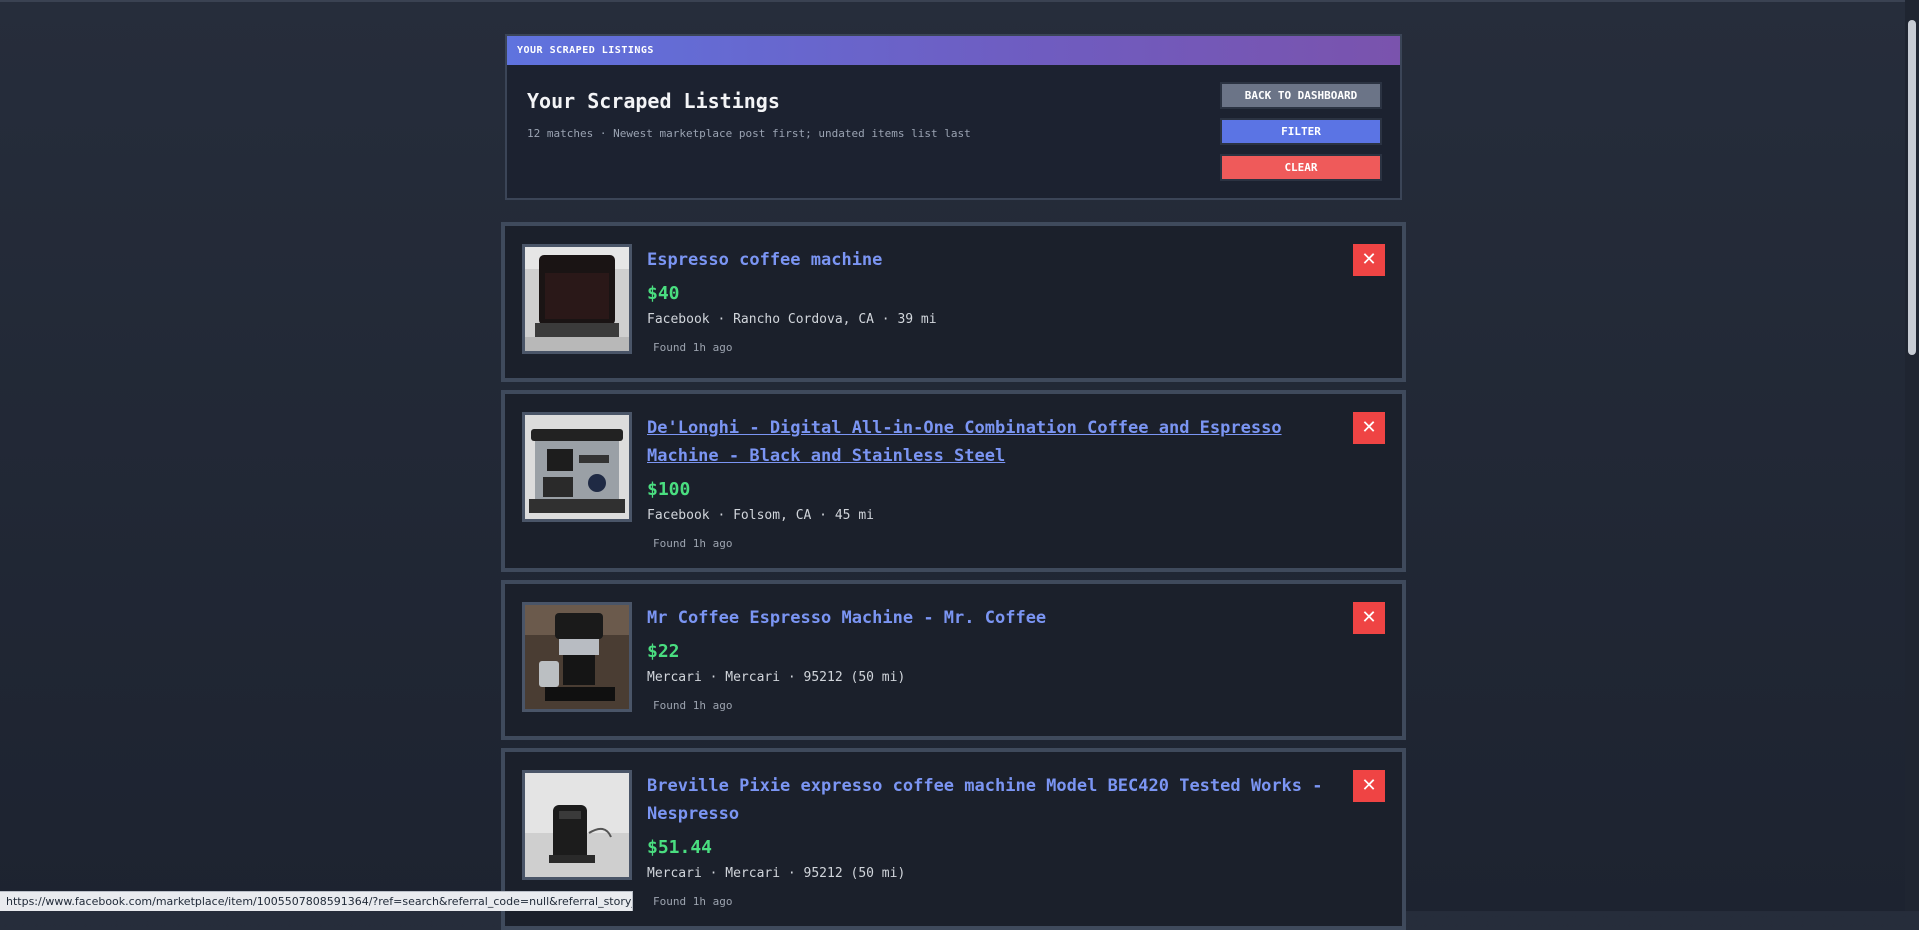 The width and height of the screenshot is (1919, 930). What do you see at coordinates (760, 515) in the screenshot?
I see `listing-meta: Facebook · Folsom, CA · 45 mi` at bounding box center [760, 515].